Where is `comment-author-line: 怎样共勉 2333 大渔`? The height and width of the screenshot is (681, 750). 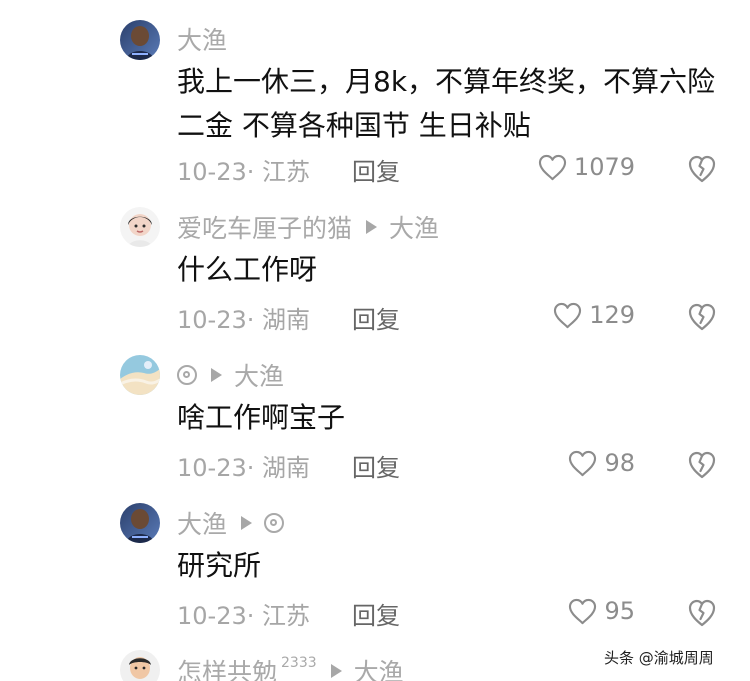
comment-author-line: 怎样共勉 2333 大渔 is located at coordinates (290, 667).